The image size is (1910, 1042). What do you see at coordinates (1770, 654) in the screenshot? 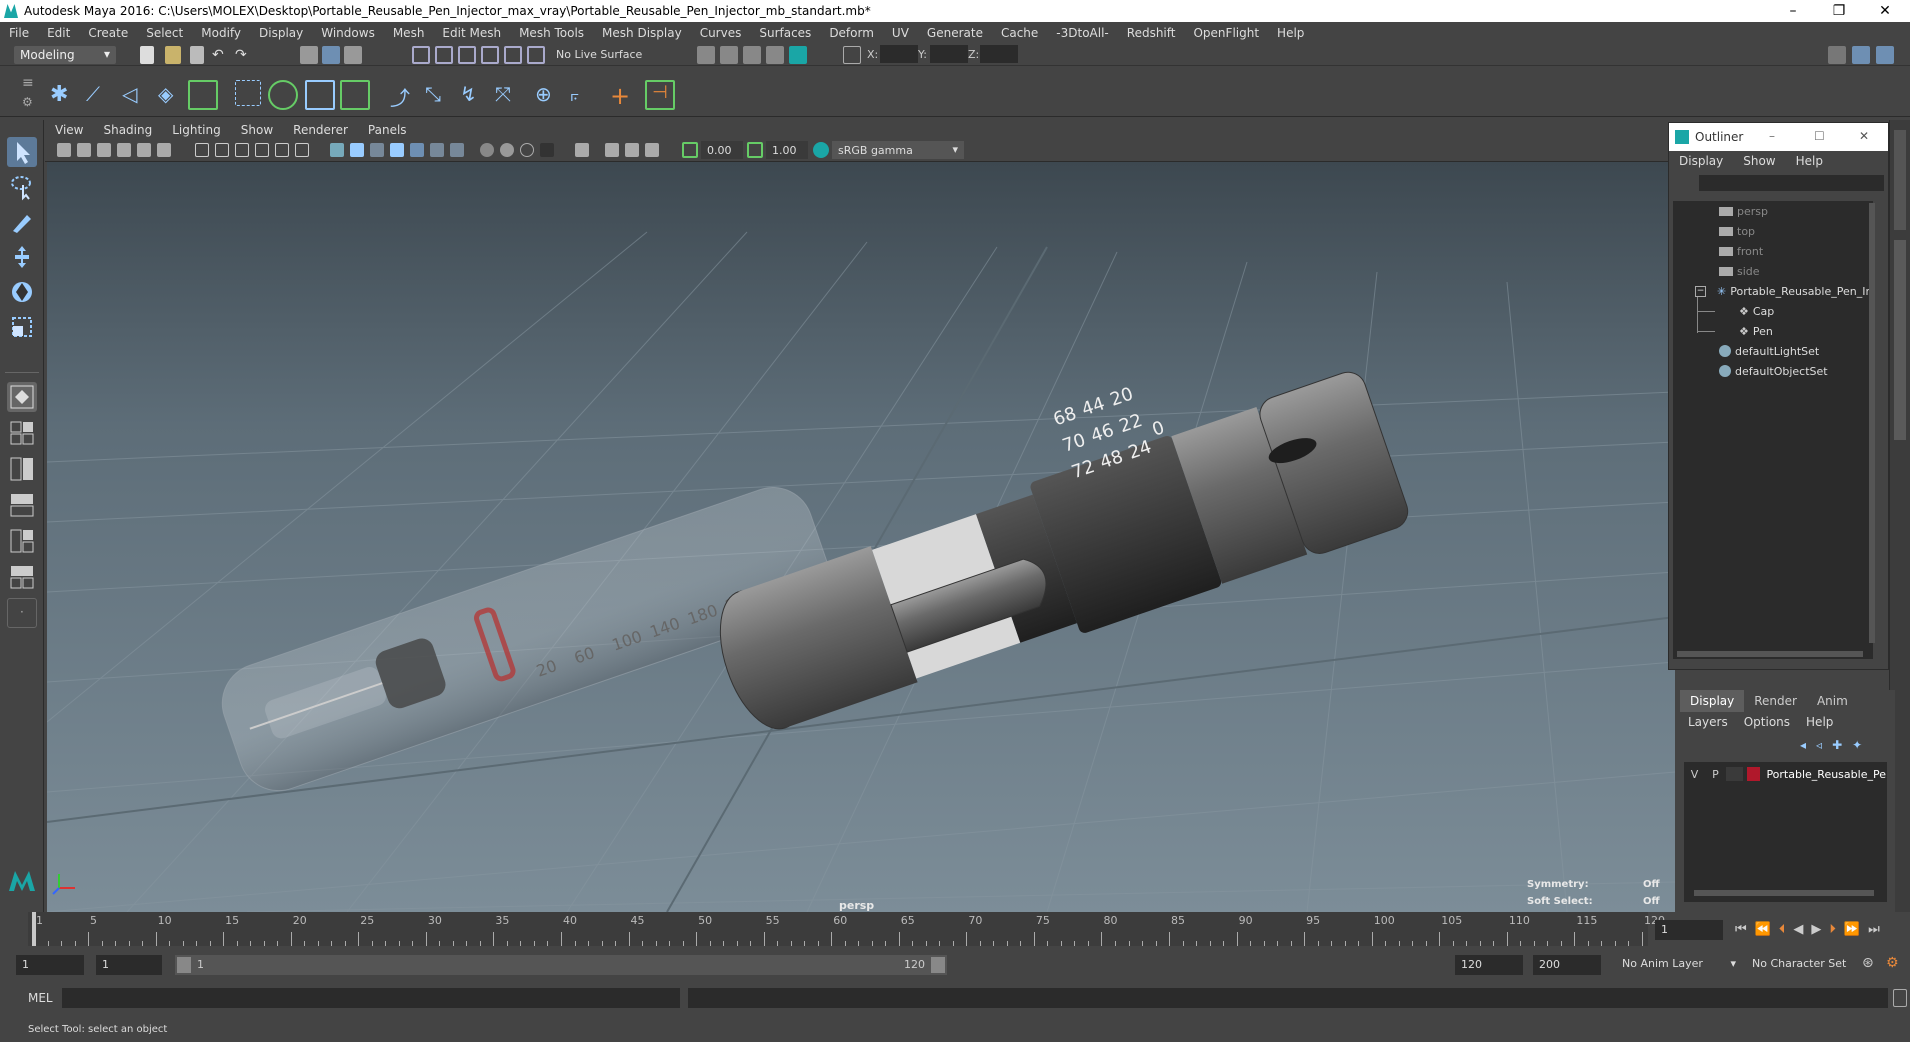
I see `outliner-hscrollbar` at bounding box center [1770, 654].